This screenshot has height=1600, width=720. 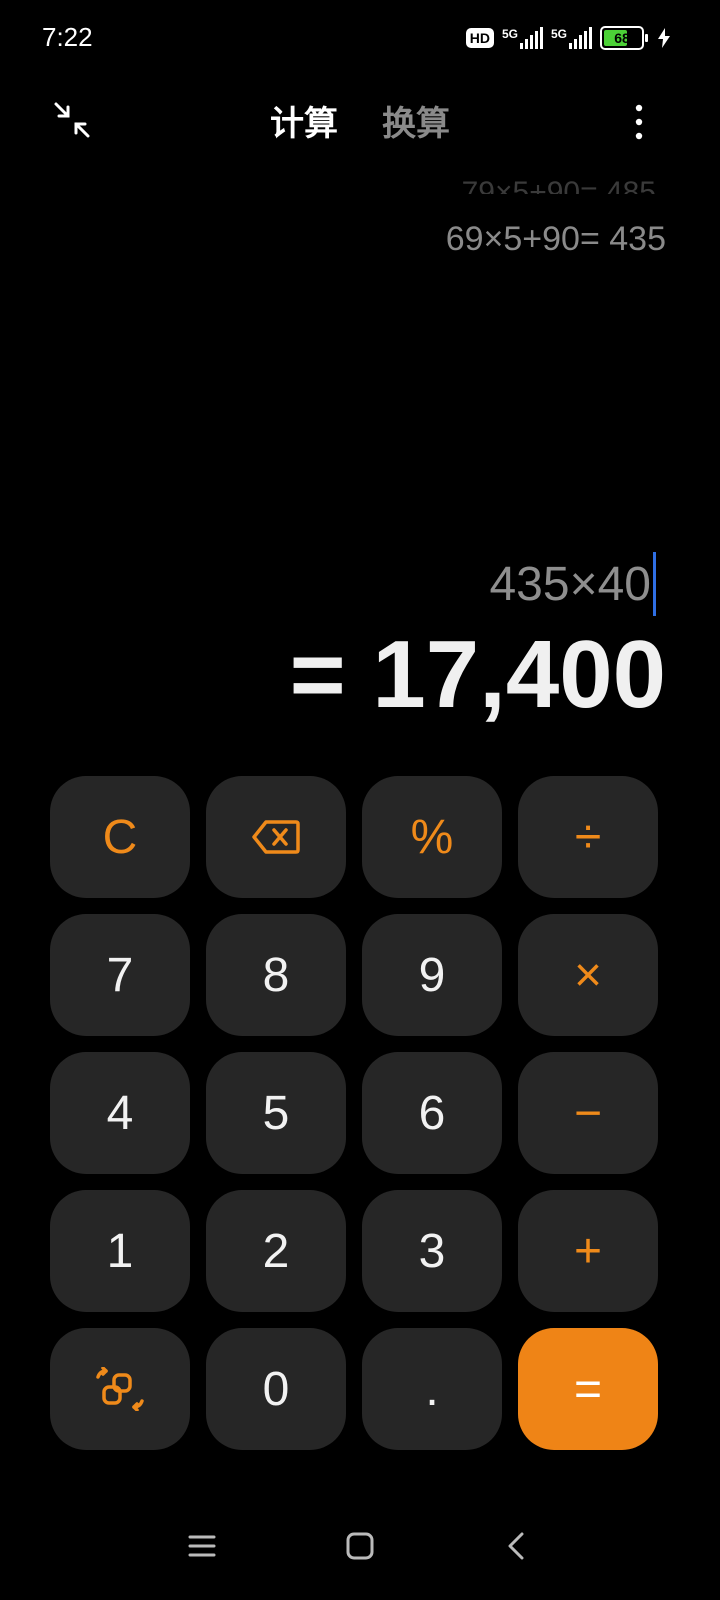 What do you see at coordinates (516, 1546) in the screenshot?
I see `back-icon` at bounding box center [516, 1546].